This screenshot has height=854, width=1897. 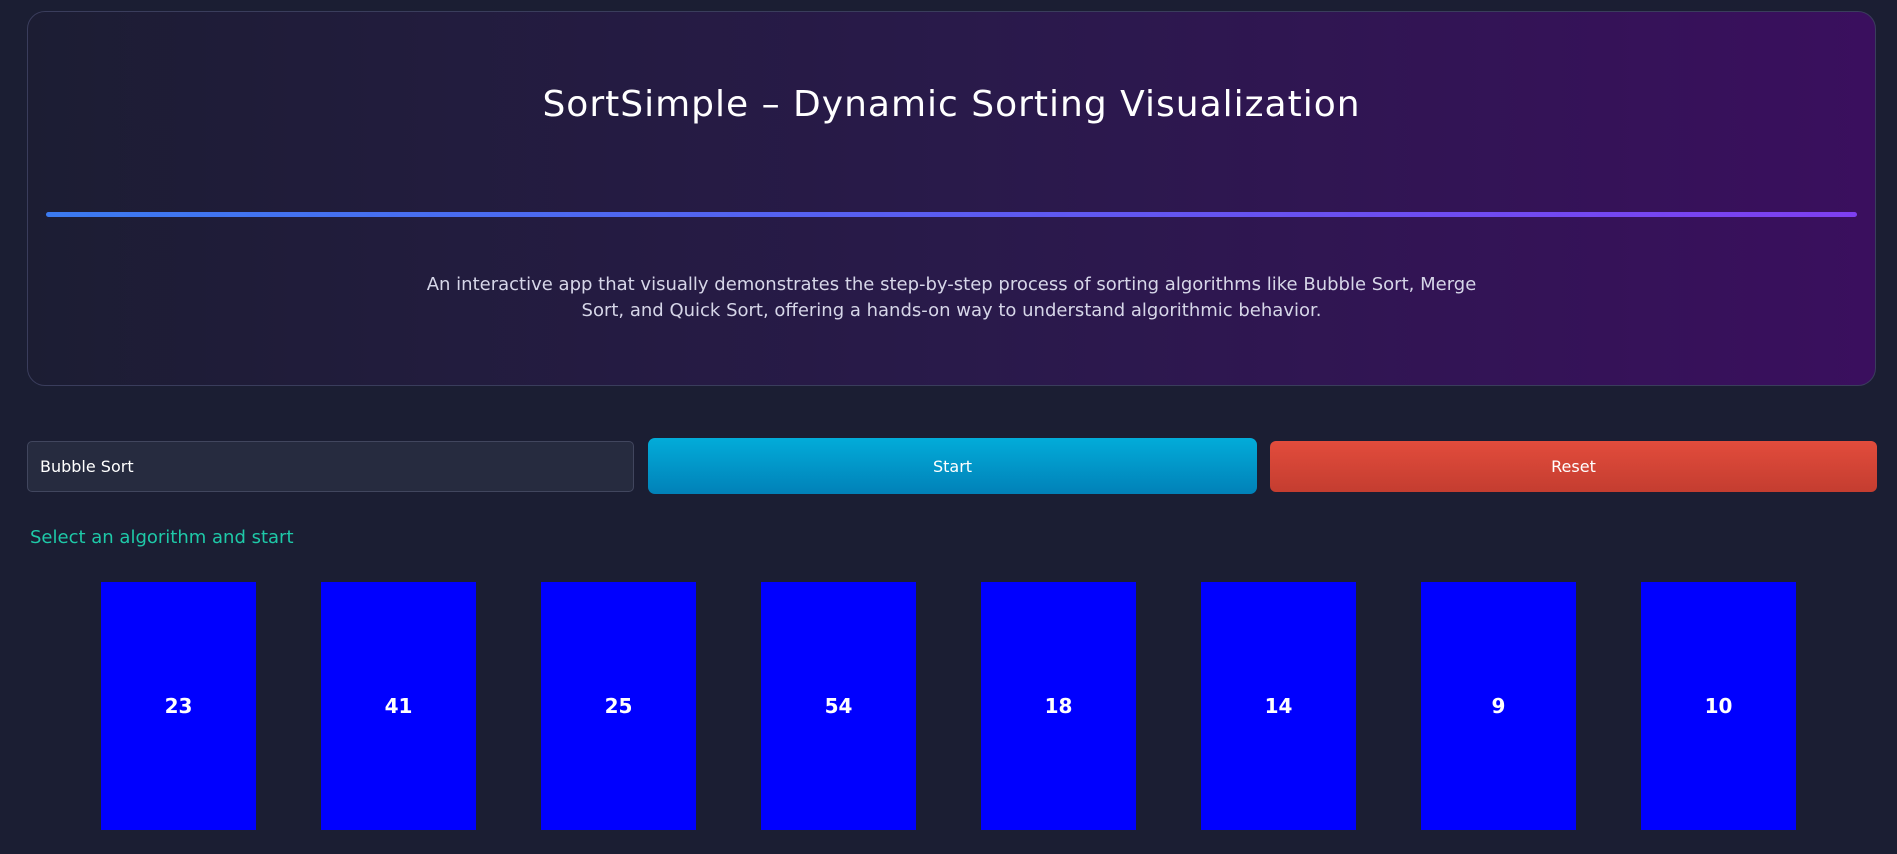 I want to click on bar-value: 41, so click(x=398, y=706).